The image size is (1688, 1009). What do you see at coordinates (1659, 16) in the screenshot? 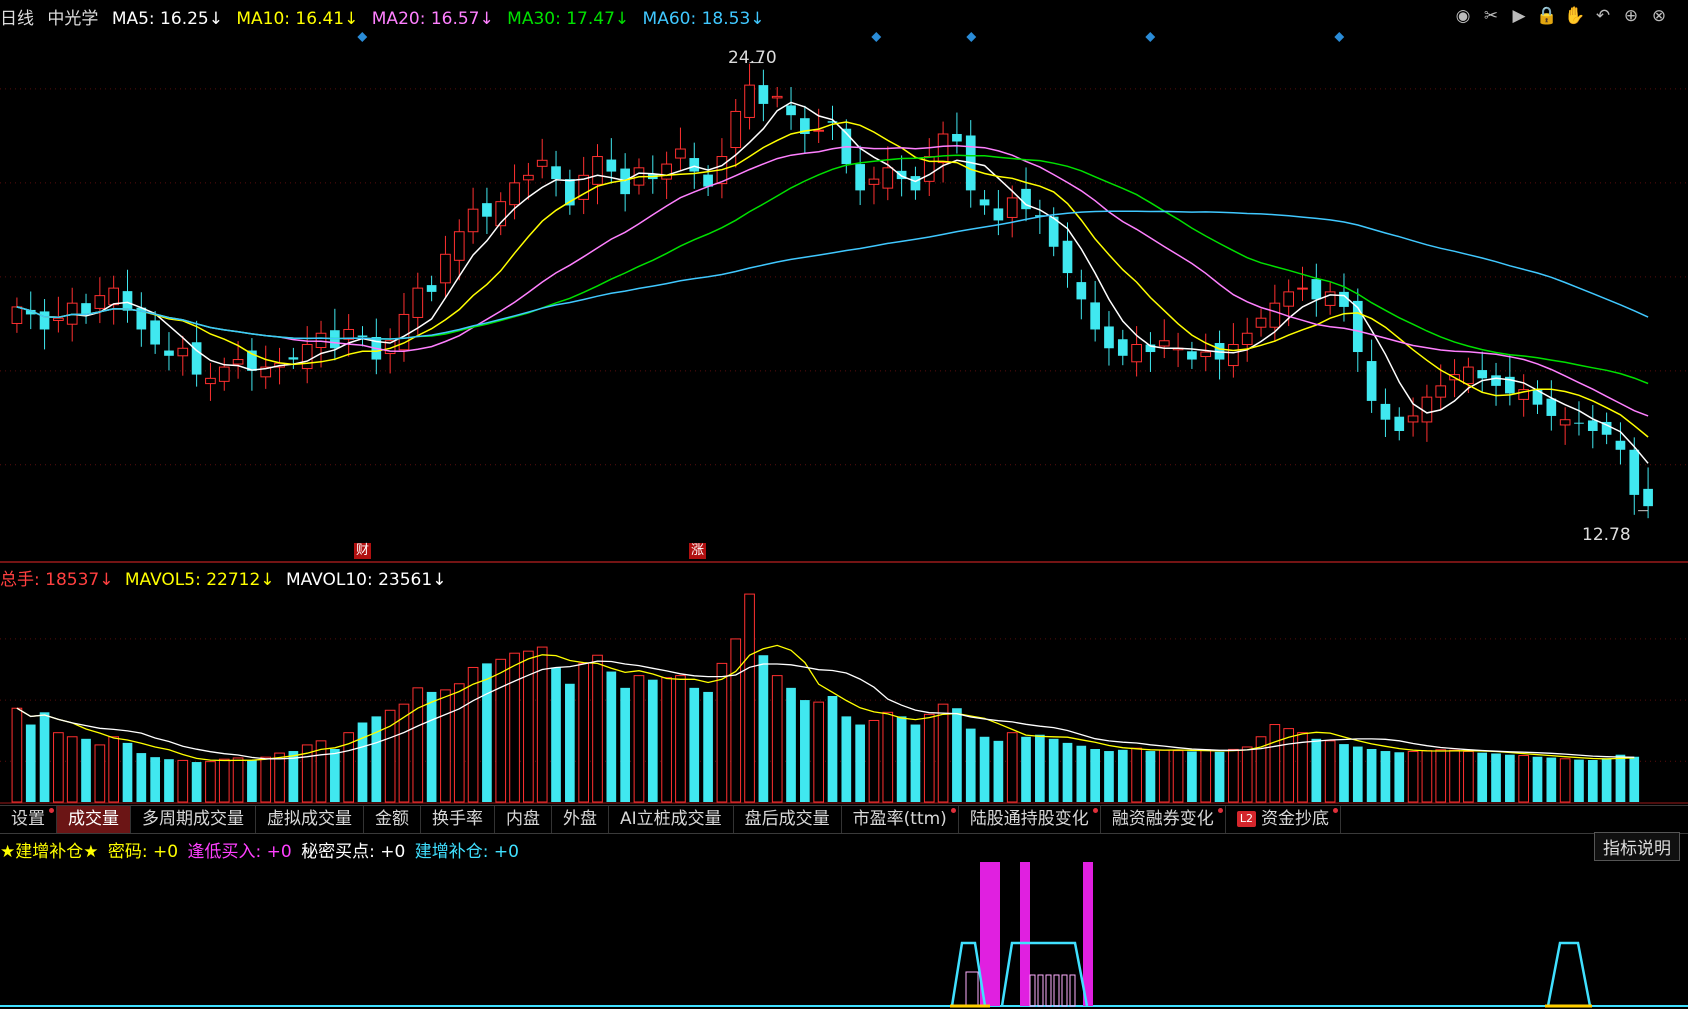
I see `close-icon: ⊗` at bounding box center [1659, 16].